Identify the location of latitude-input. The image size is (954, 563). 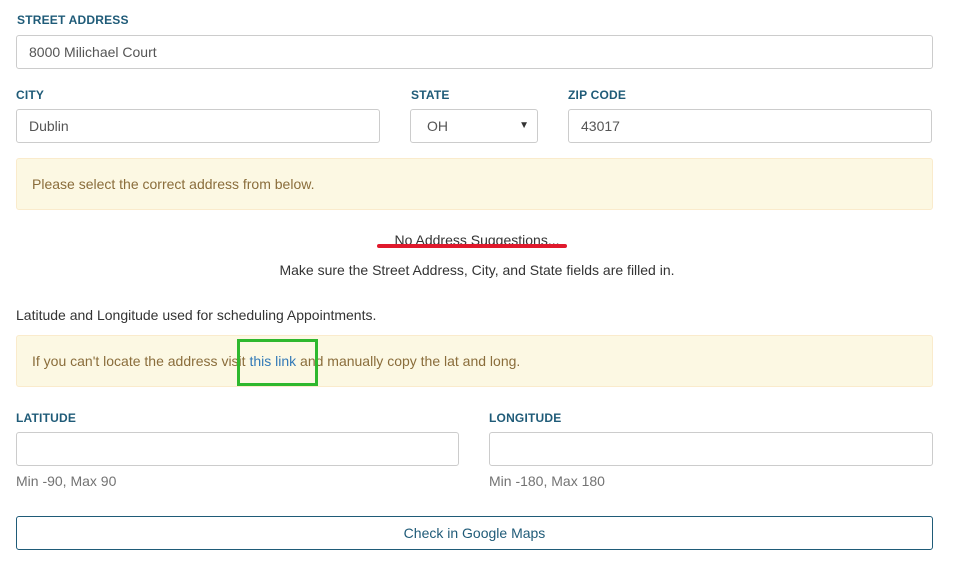
(237, 449).